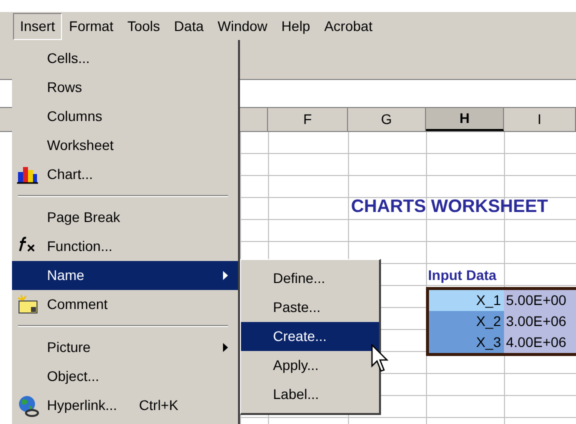 The width and height of the screenshot is (576, 424). I want to click on menu-item: Window, so click(242, 26).